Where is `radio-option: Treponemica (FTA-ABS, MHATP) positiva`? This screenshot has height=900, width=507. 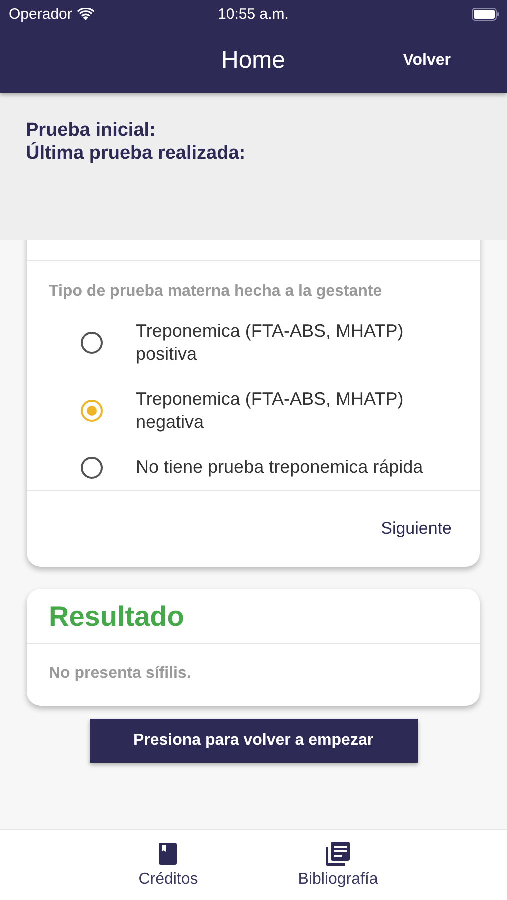 radio-option: Treponemica (FTA-ABS, MHATP) positiva is located at coordinates (253, 343).